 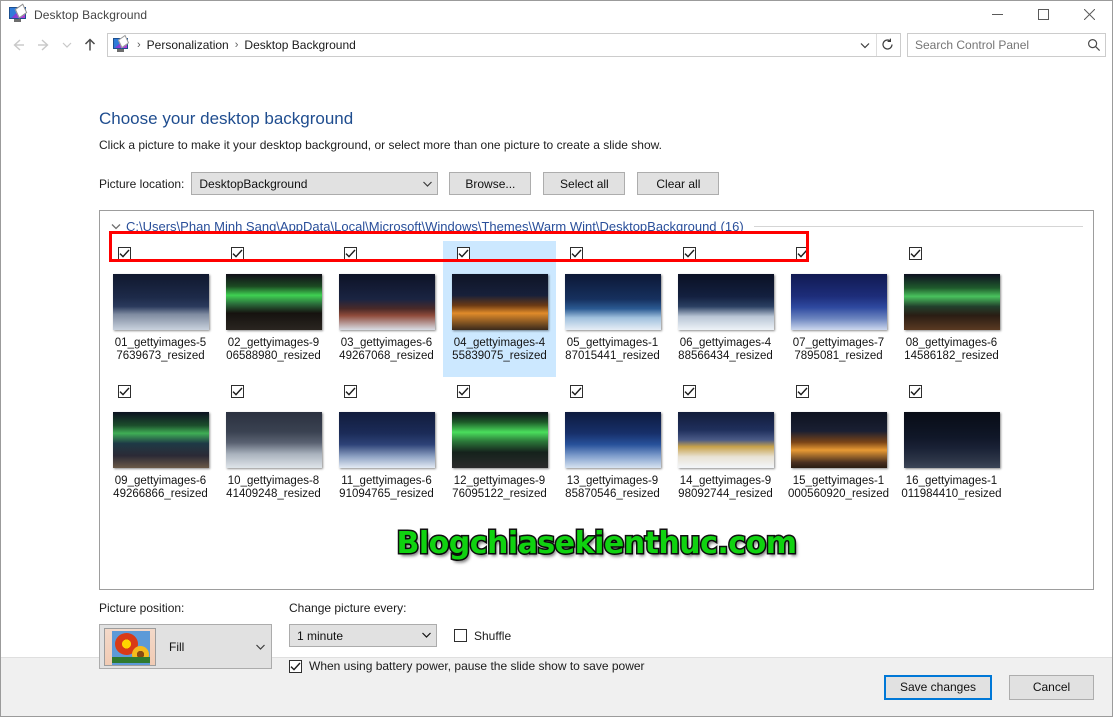 I want to click on minimize-button, so click(x=997, y=14).